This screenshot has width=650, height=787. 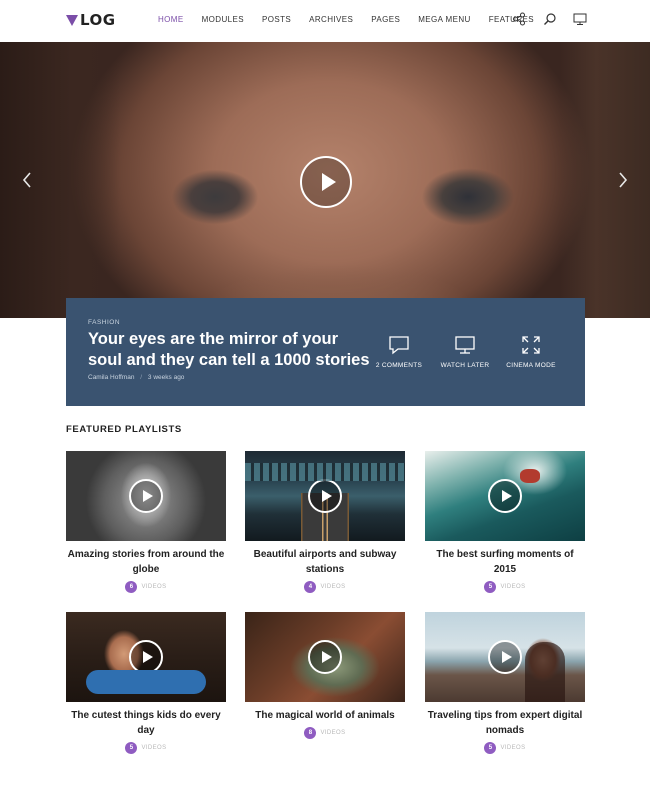 I want to click on playlist-meta: 4 VIDEOS, so click(x=325, y=587).